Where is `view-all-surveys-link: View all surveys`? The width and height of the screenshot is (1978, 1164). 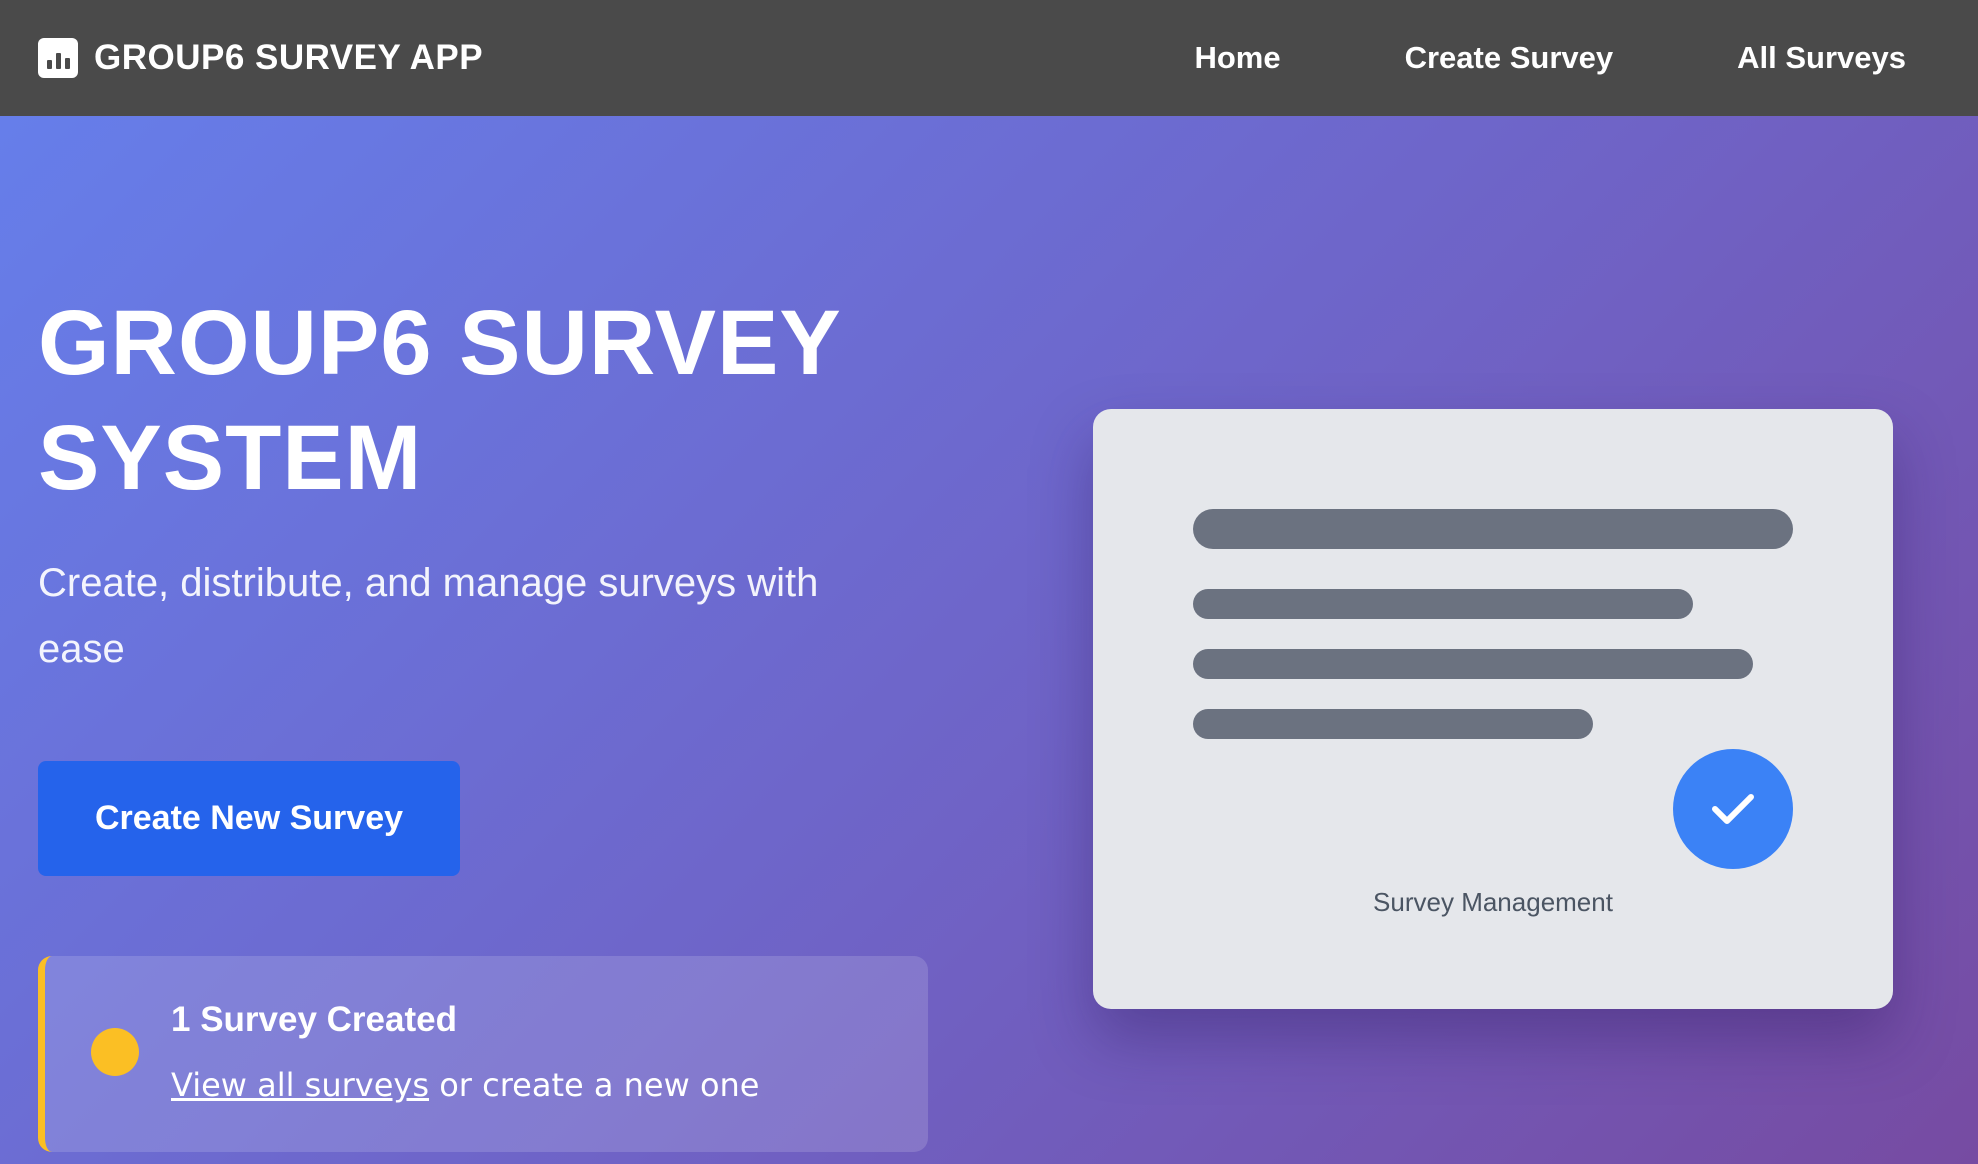 view-all-surveys-link: View all surveys is located at coordinates (300, 1085).